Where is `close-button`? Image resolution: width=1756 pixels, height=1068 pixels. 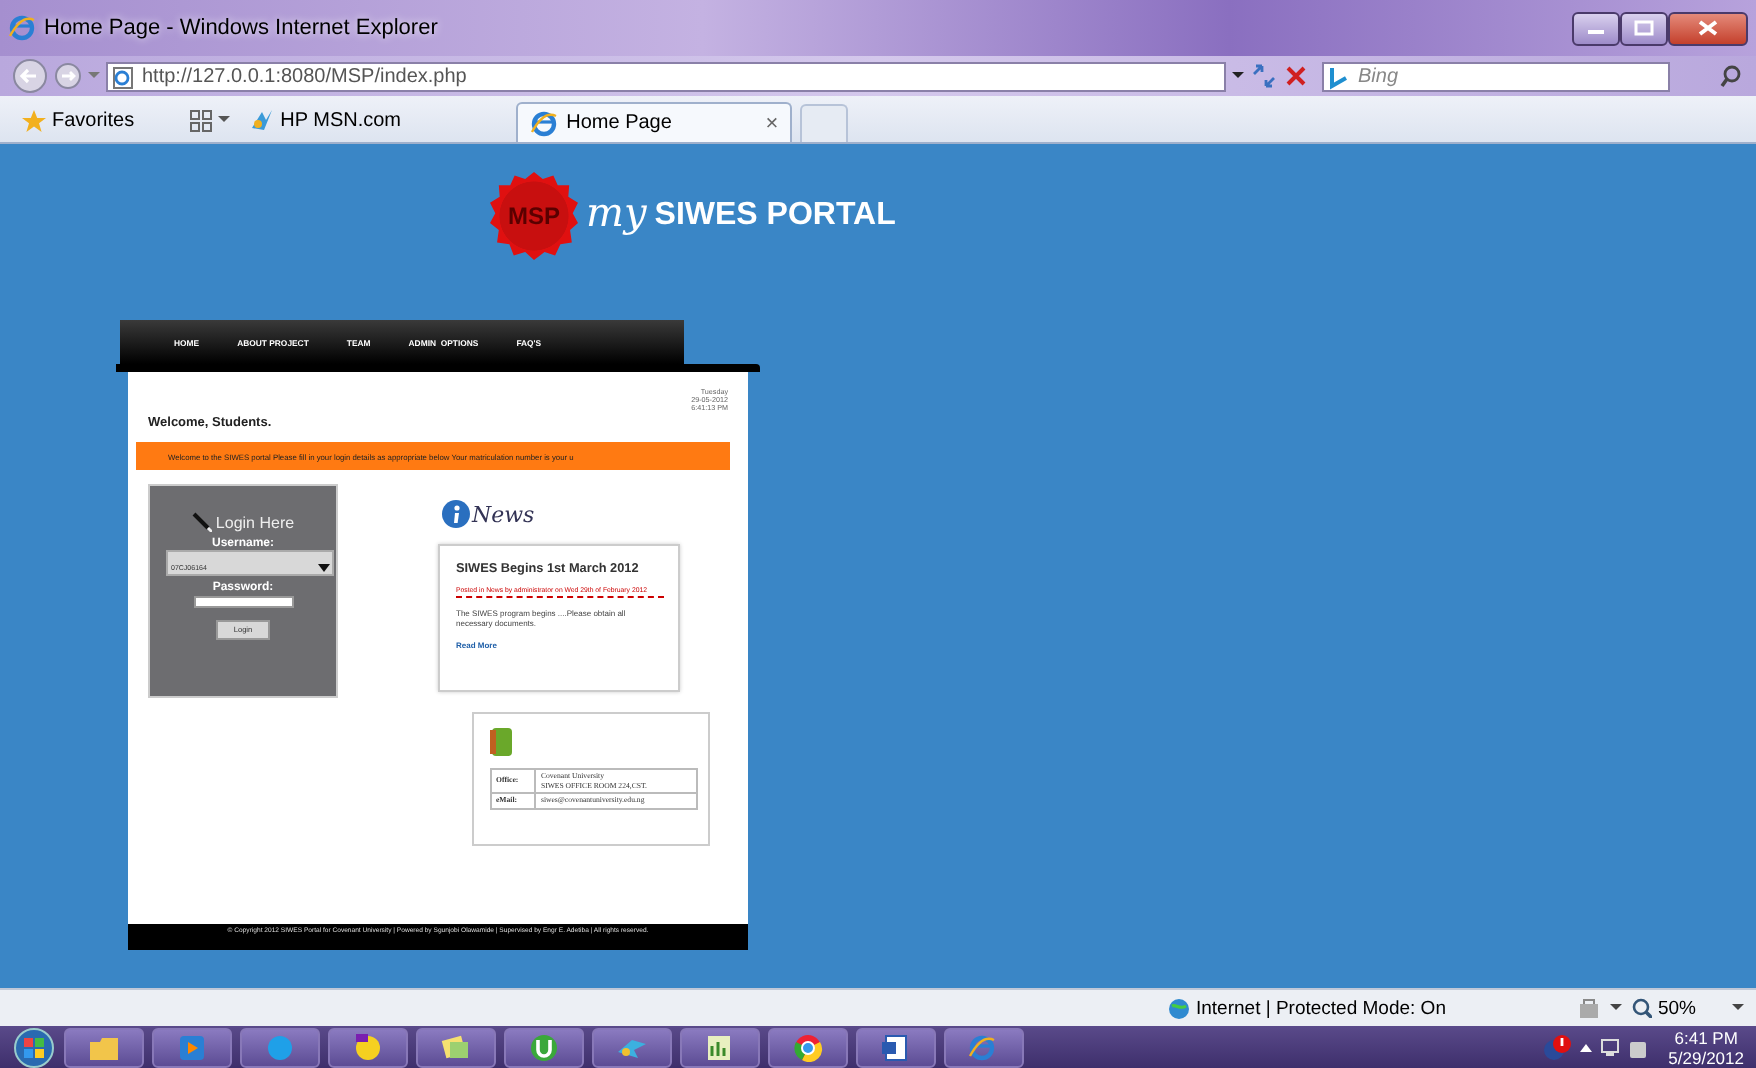 close-button is located at coordinates (1708, 28).